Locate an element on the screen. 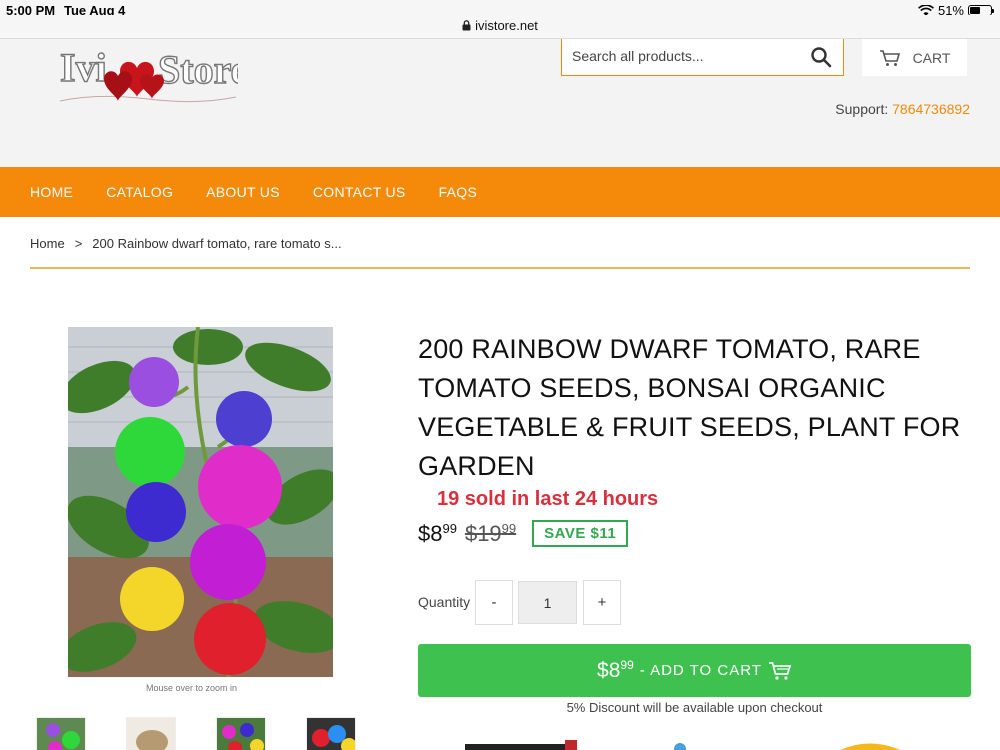 Image resolution: width=1000 pixels, height=750 pixels. price-row: $899 $1999 SAVE $11 is located at coordinates (523, 533).